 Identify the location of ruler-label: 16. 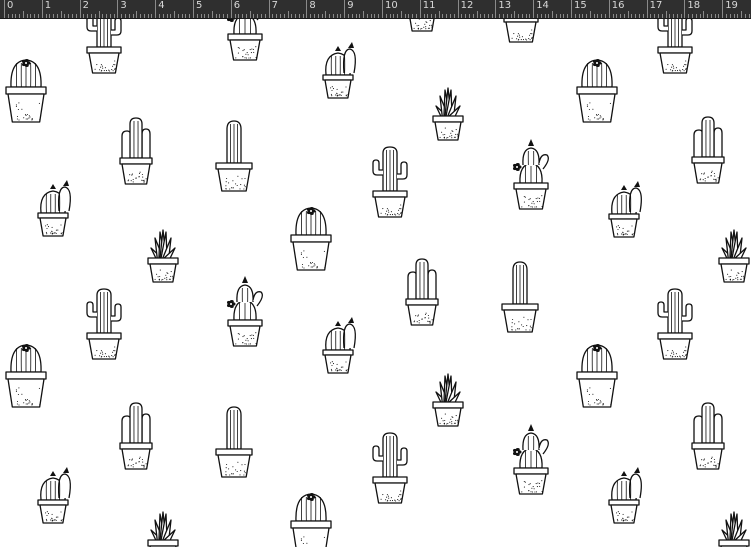
(618, 5).